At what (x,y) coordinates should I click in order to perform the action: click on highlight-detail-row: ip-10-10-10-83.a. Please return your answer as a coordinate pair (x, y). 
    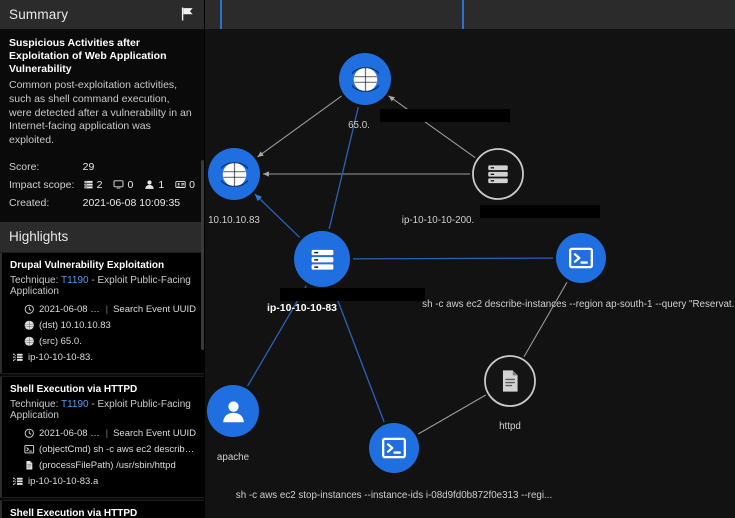
    Looking at the image, I should click on (104, 482).